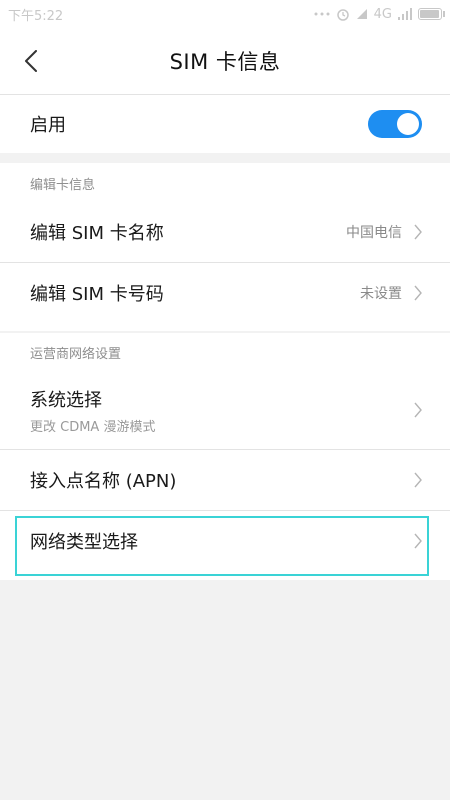 The width and height of the screenshot is (450, 800). Describe the element at coordinates (84, 542) in the screenshot. I see `network-type-label: 网络类型选择` at that location.